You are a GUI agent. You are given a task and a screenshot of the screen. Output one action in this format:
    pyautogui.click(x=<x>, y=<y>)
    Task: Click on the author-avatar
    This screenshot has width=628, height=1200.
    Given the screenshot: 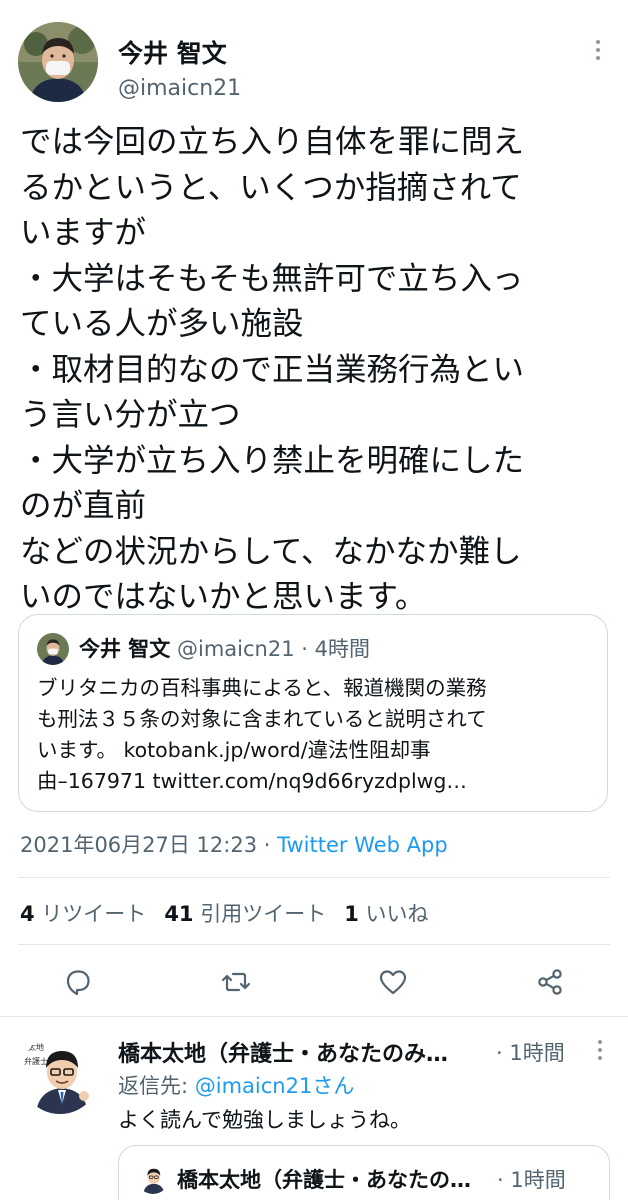 What is the action you would take?
    pyautogui.click(x=58, y=62)
    